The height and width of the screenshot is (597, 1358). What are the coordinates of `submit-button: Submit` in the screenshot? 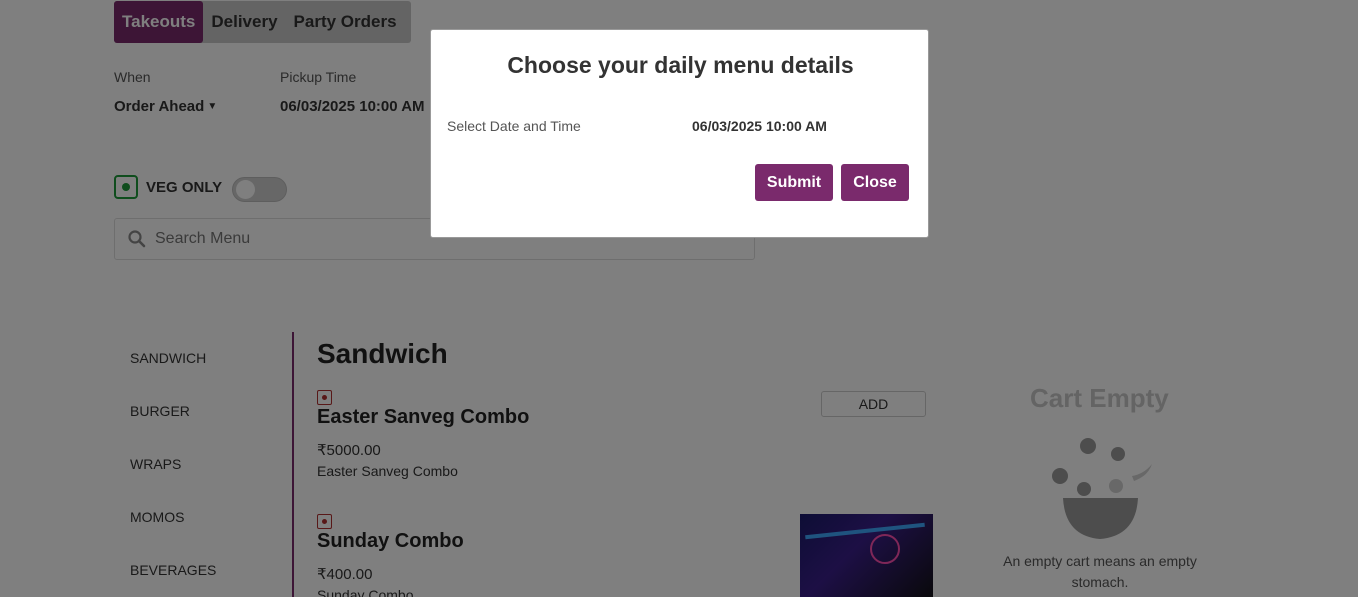 It's located at (794, 182).